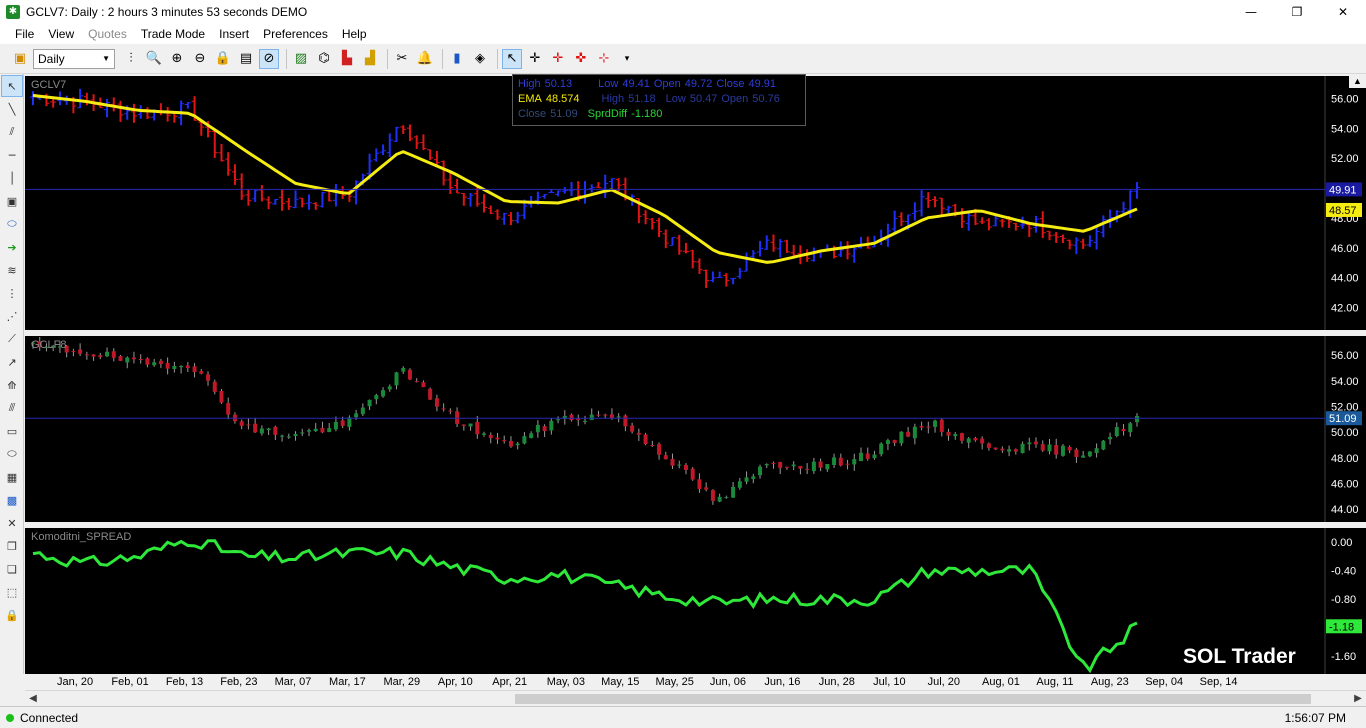 This screenshot has height=728, width=1366. What do you see at coordinates (347, 59) in the screenshot?
I see `bar-chart-icon: ▙` at bounding box center [347, 59].